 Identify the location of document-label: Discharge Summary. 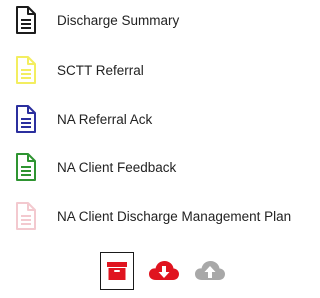
(118, 20).